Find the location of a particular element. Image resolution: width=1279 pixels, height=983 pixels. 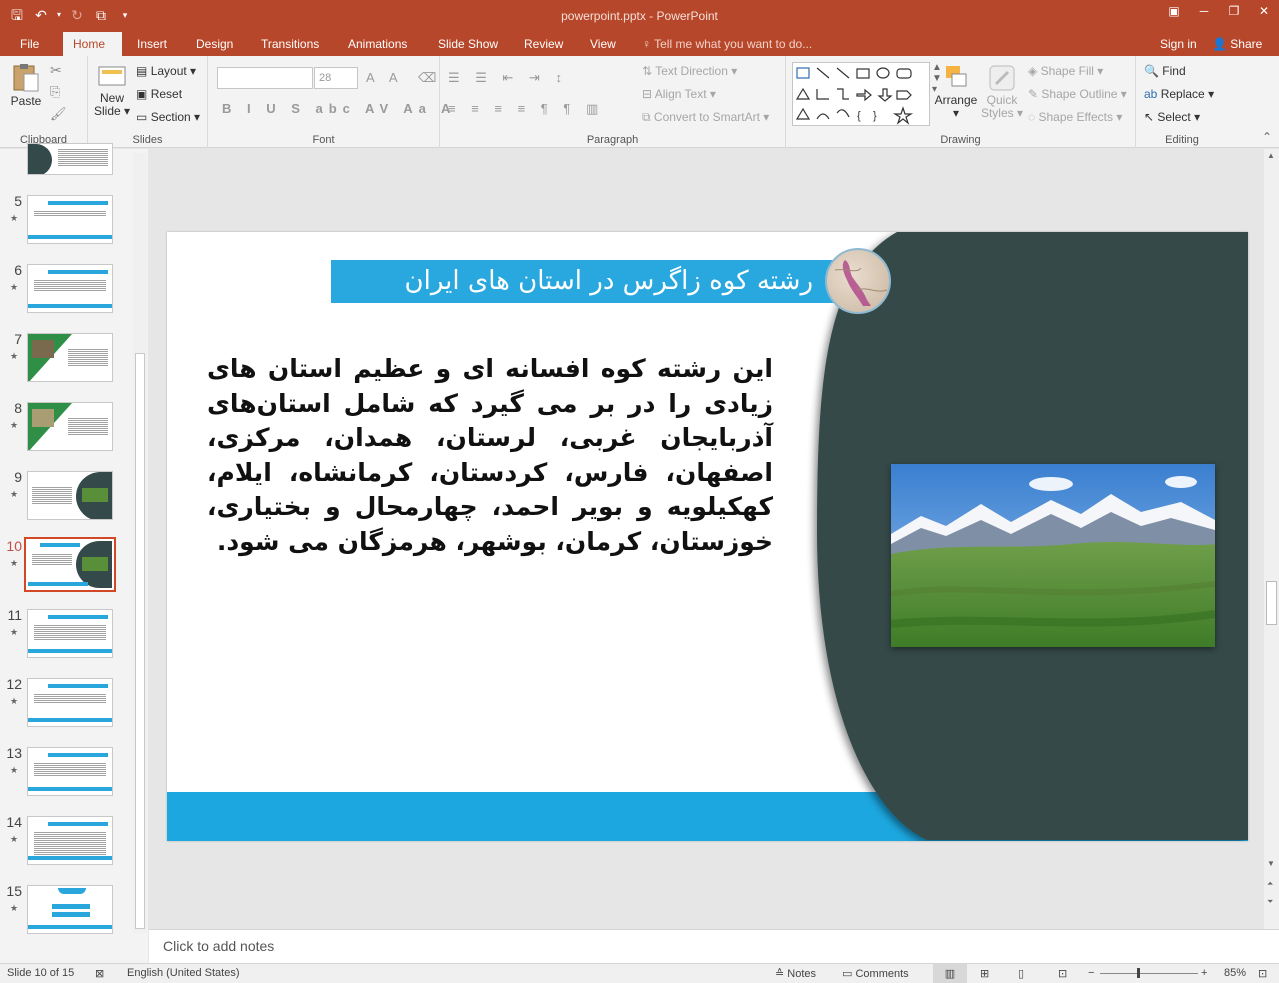

collapse-ribbon-icon: ⌃ is located at coordinates (1267, 137).